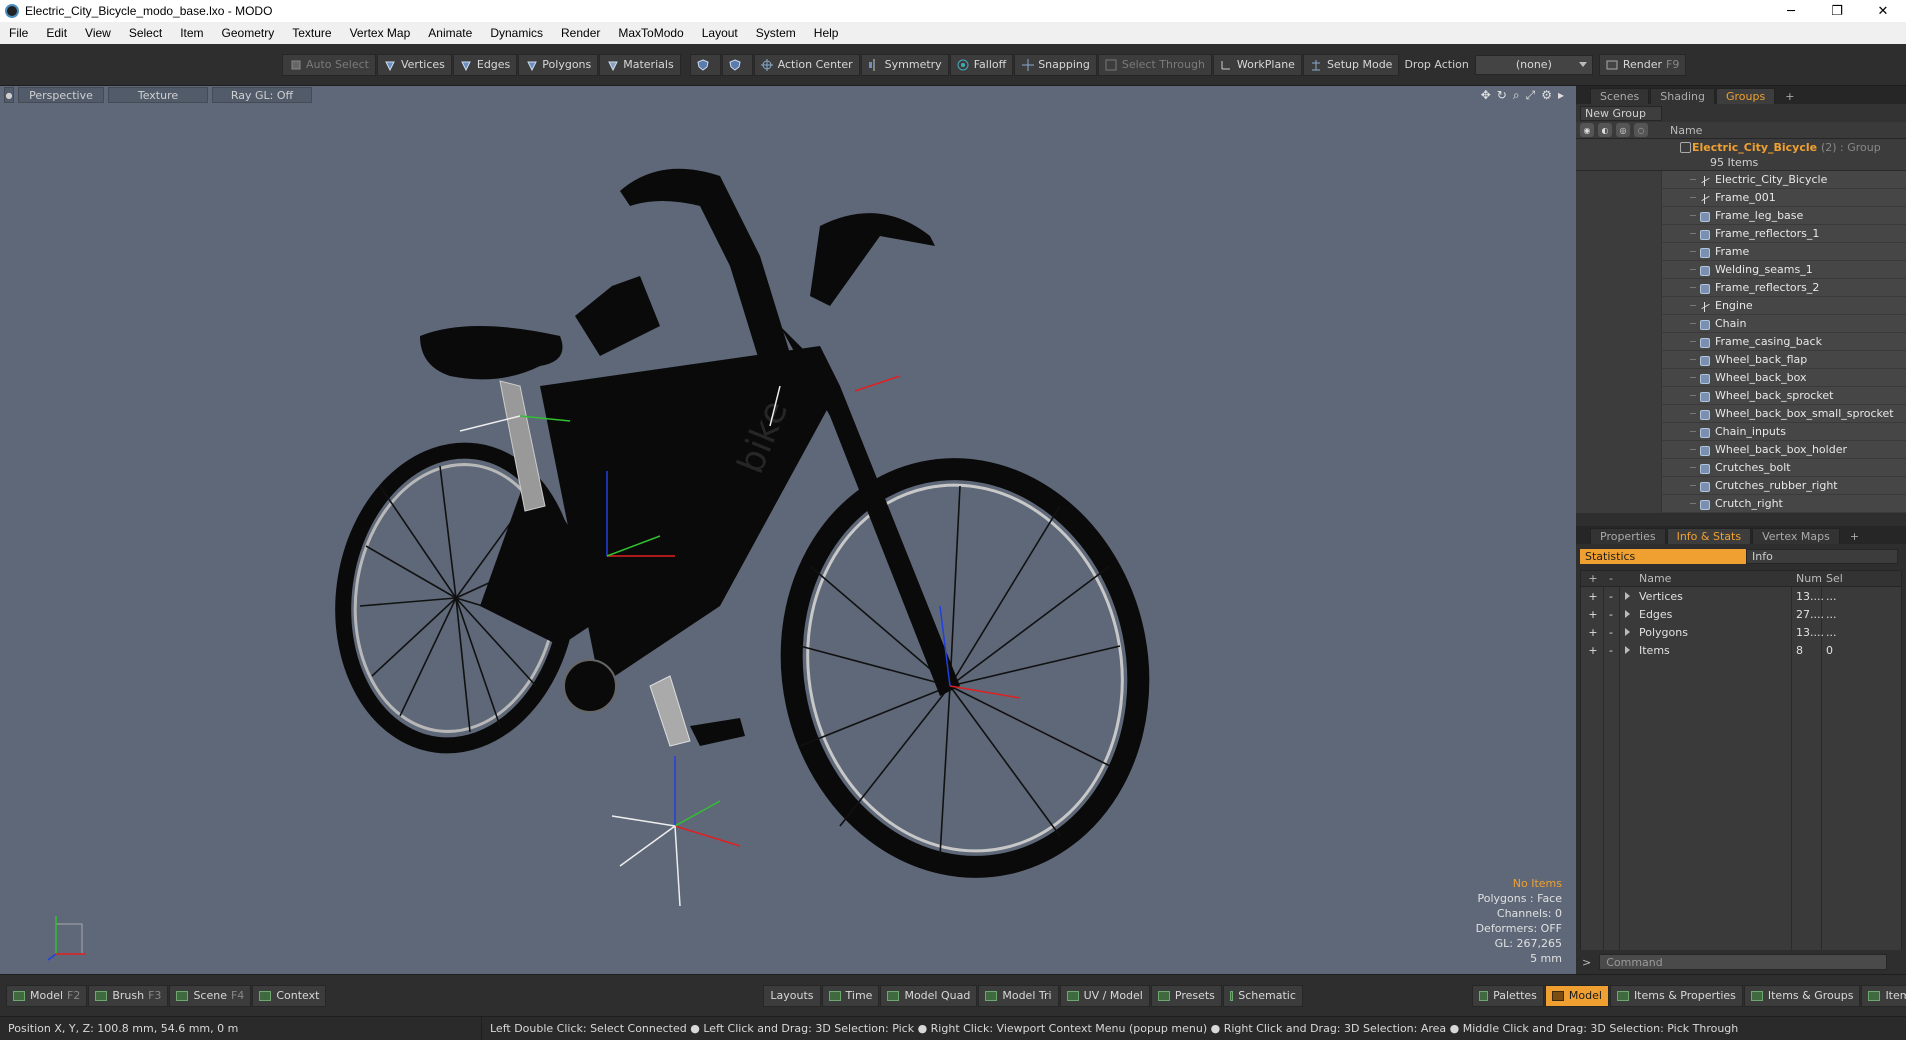 This screenshot has height=1040, width=1906. Describe the element at coordinates (516, 33) in the screenshot. I see `menu-dynamics: Dynamics` at that location.